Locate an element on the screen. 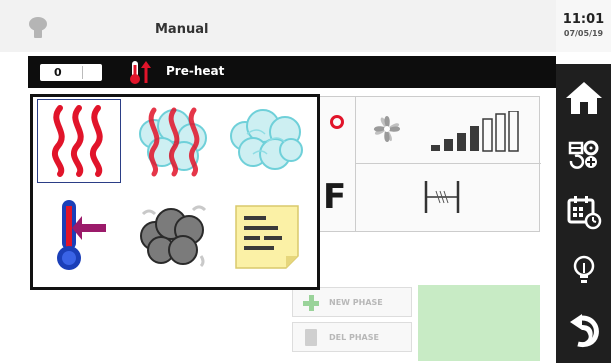 The height and width of the screenshot is (363, 611). steam-icon is located at coordinates (266, 139).